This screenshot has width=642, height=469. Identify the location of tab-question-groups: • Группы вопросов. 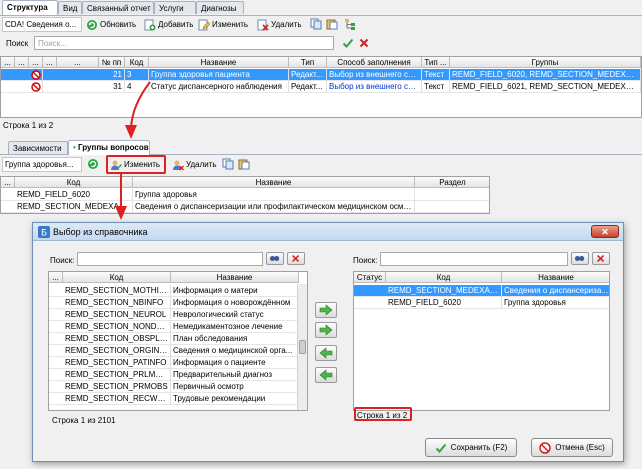
(109, 147).